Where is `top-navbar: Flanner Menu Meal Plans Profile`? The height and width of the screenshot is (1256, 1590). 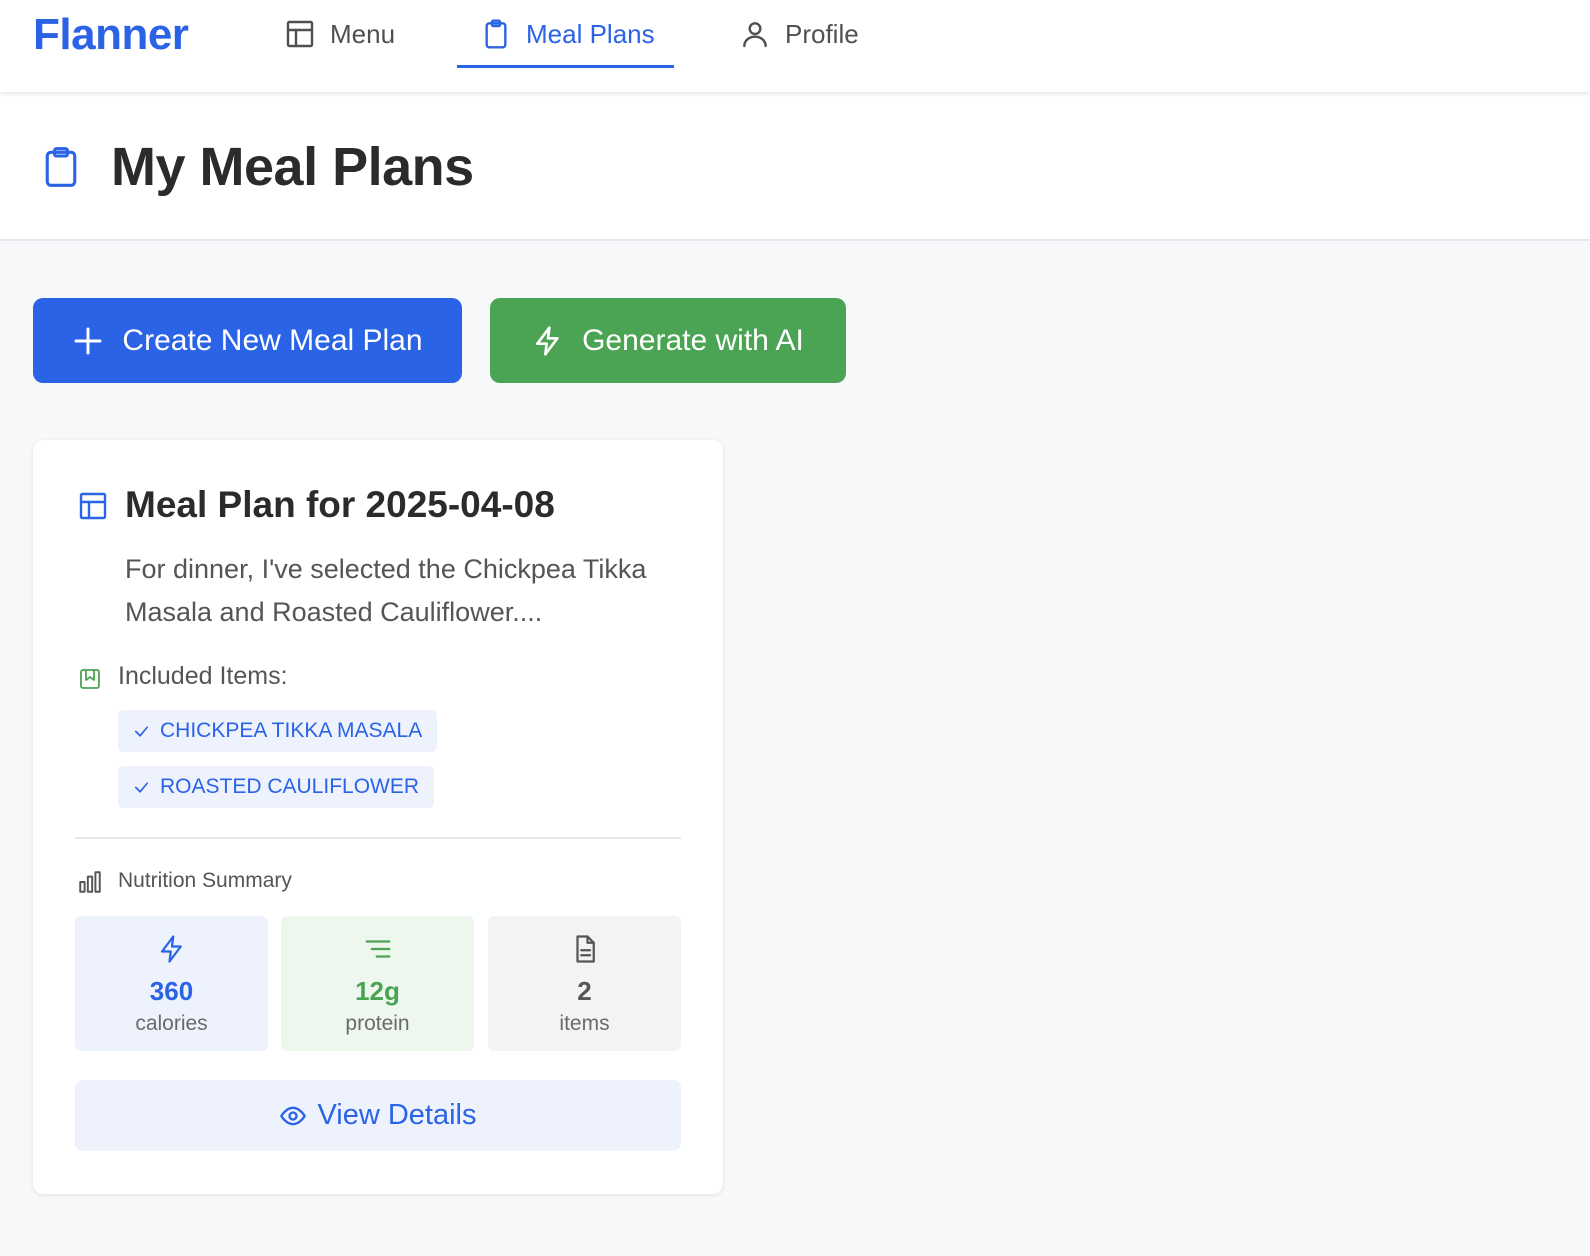
top-navbar: Flanner Menu Meal Plans Profile is located at coordinates (795, 46).